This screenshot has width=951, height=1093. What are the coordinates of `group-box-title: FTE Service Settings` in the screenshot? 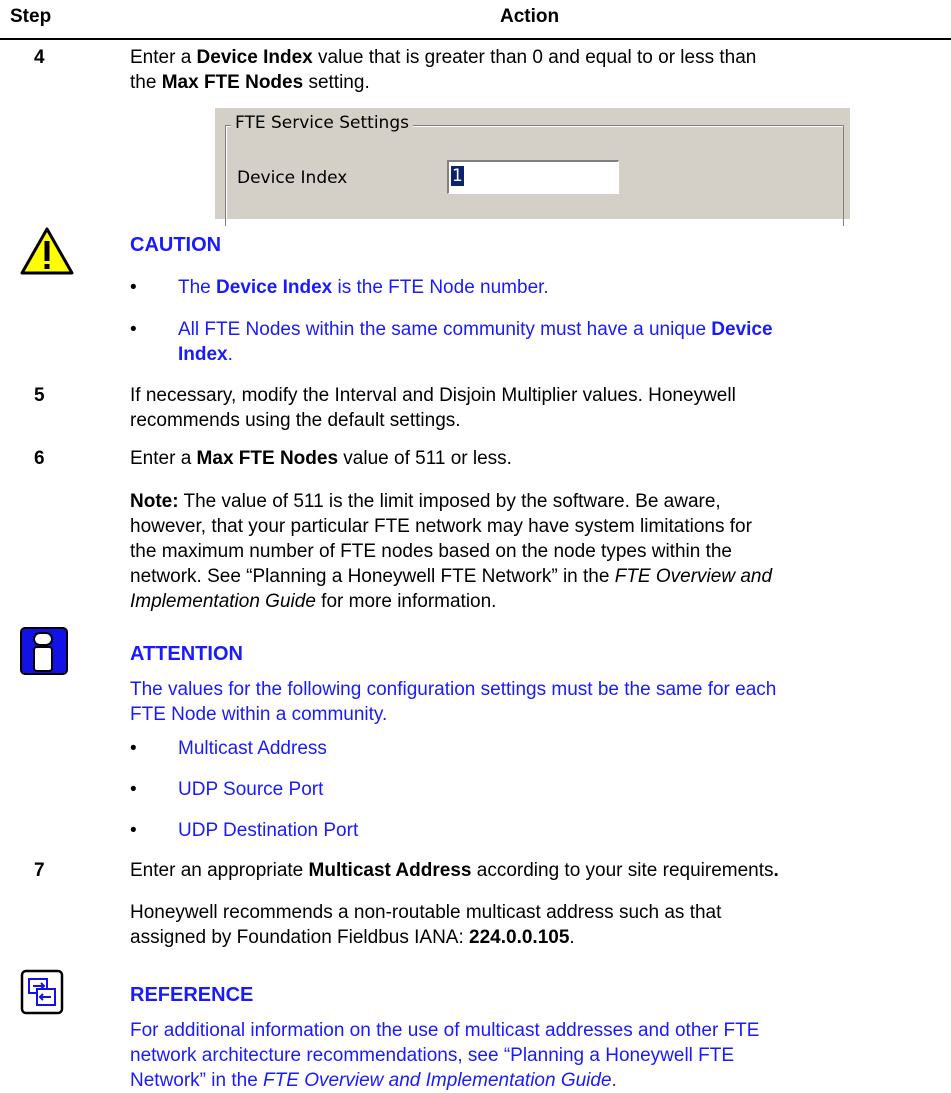 It's located at (322, 123).